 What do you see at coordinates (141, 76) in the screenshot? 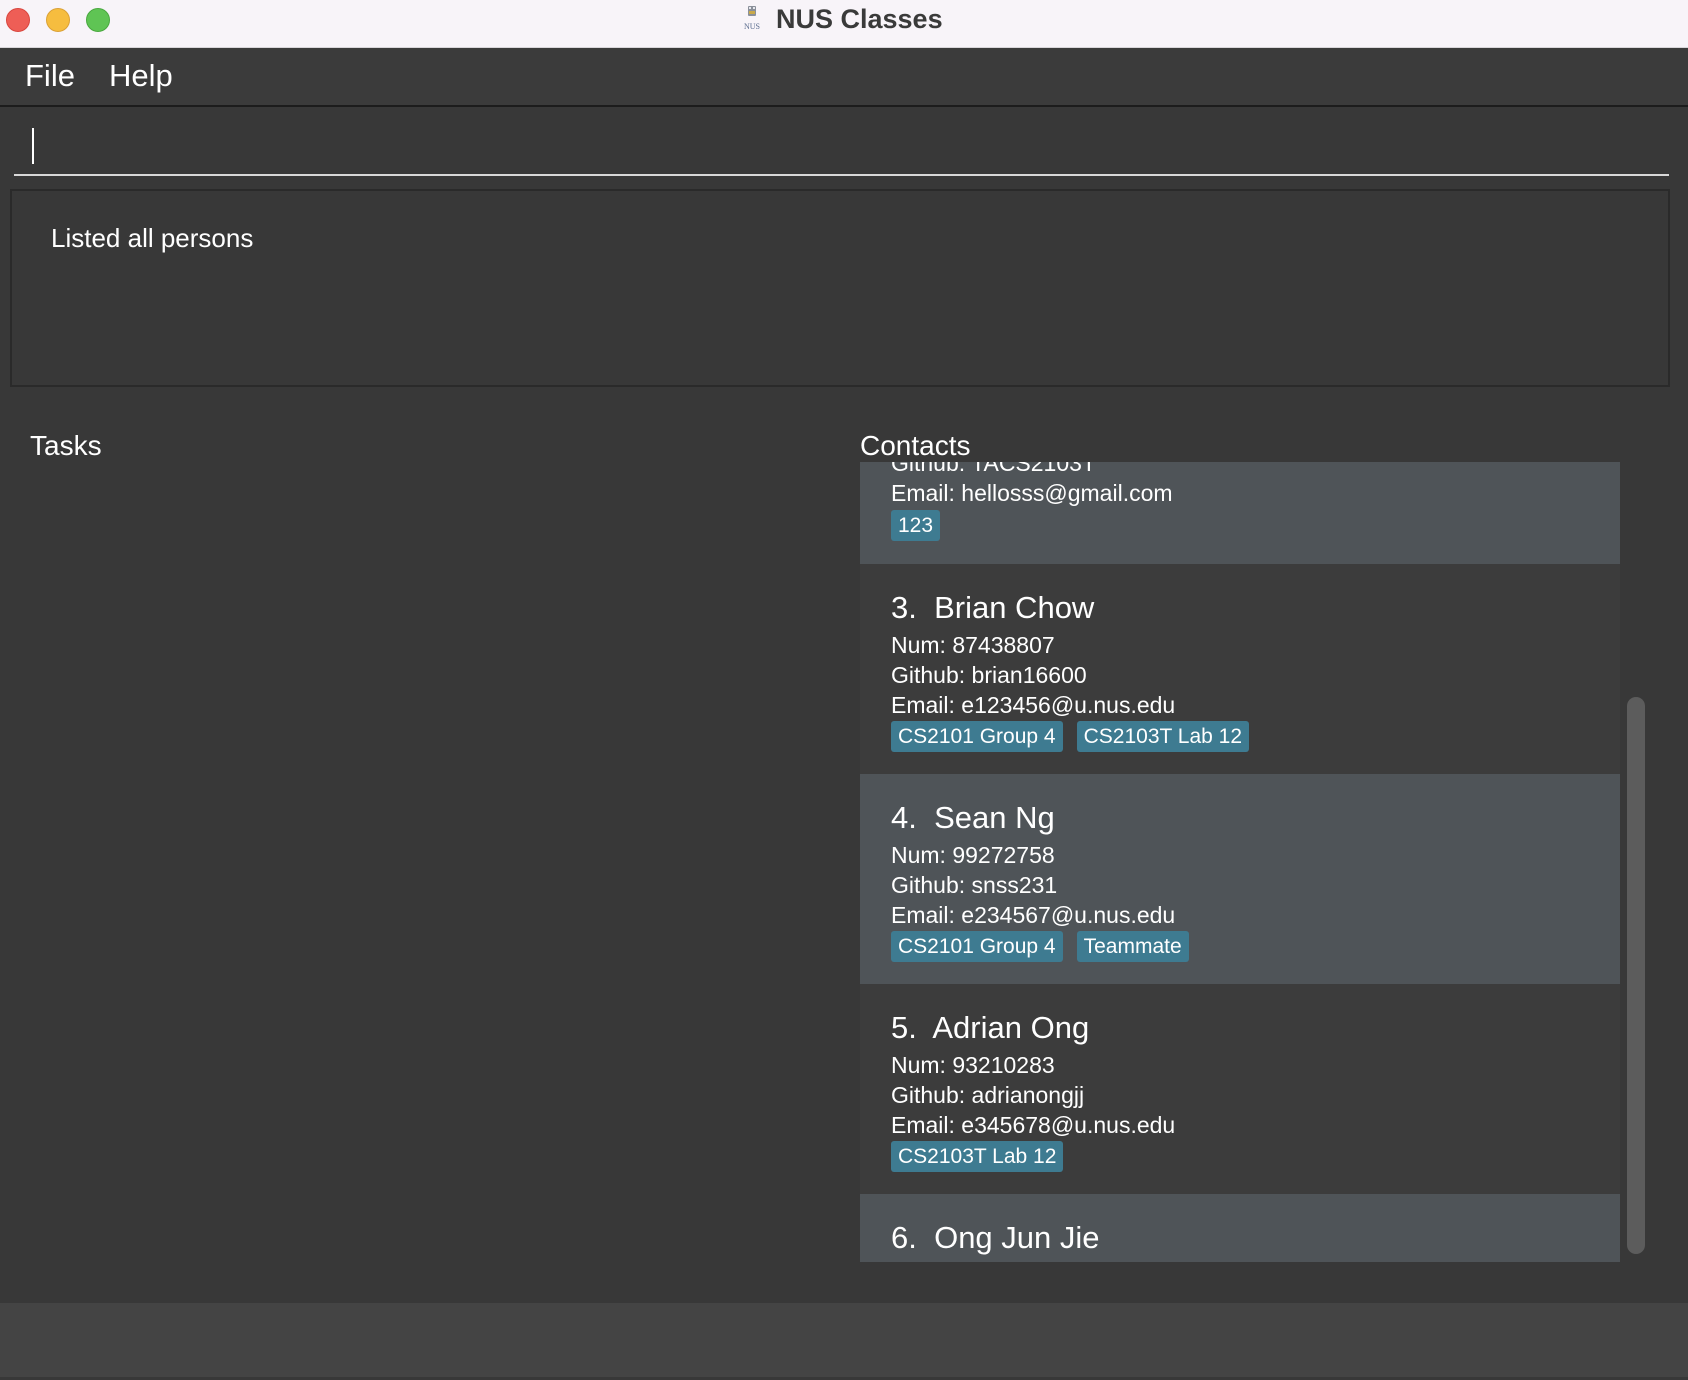
I see `menu-help: Help` at bounding box center [141, 76].